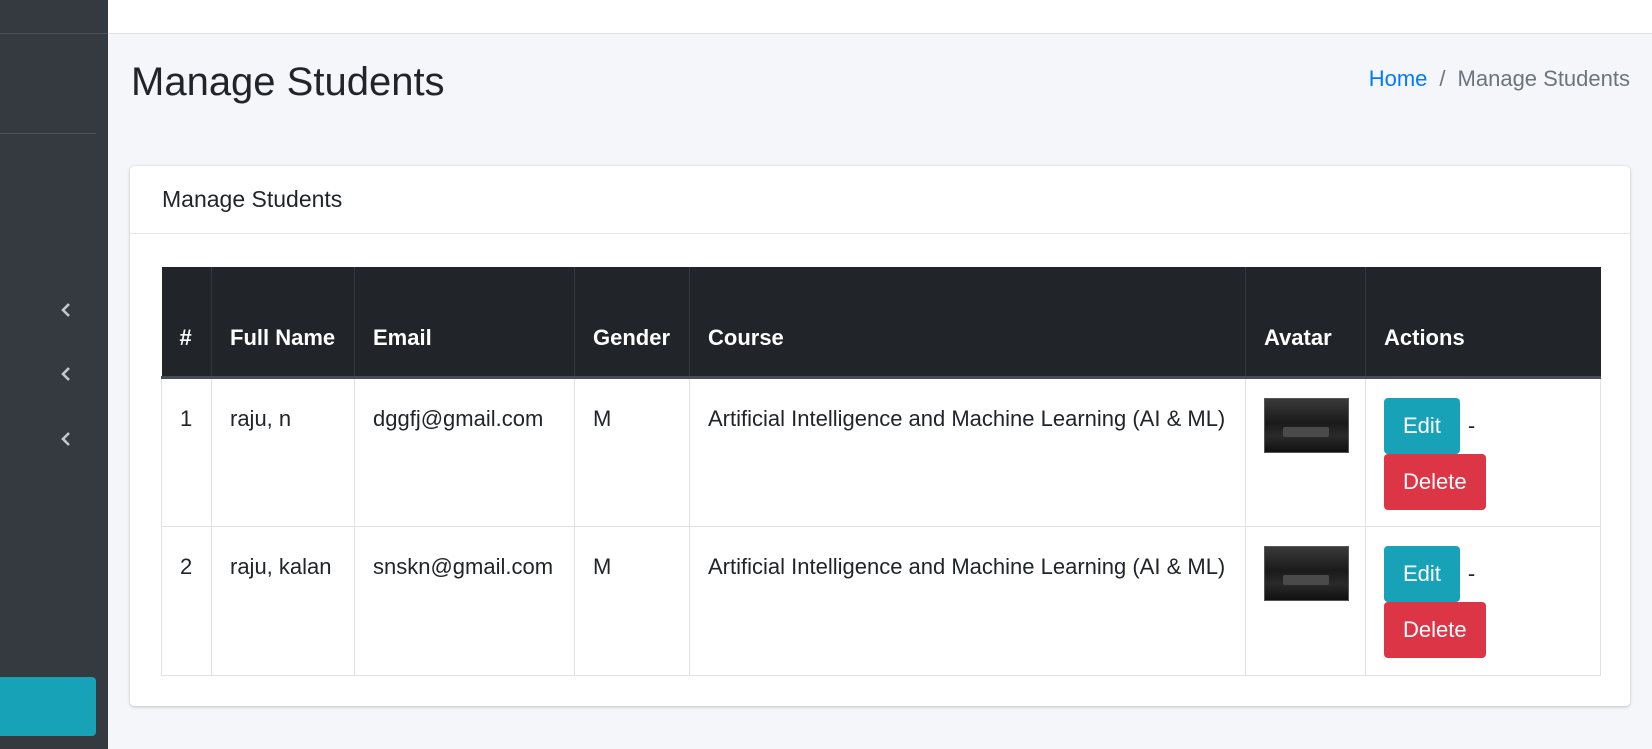 The height and width of the screenshot is (749, 1652). I want to click on breadcrumb-home-link: Home, so click(1398, 79).